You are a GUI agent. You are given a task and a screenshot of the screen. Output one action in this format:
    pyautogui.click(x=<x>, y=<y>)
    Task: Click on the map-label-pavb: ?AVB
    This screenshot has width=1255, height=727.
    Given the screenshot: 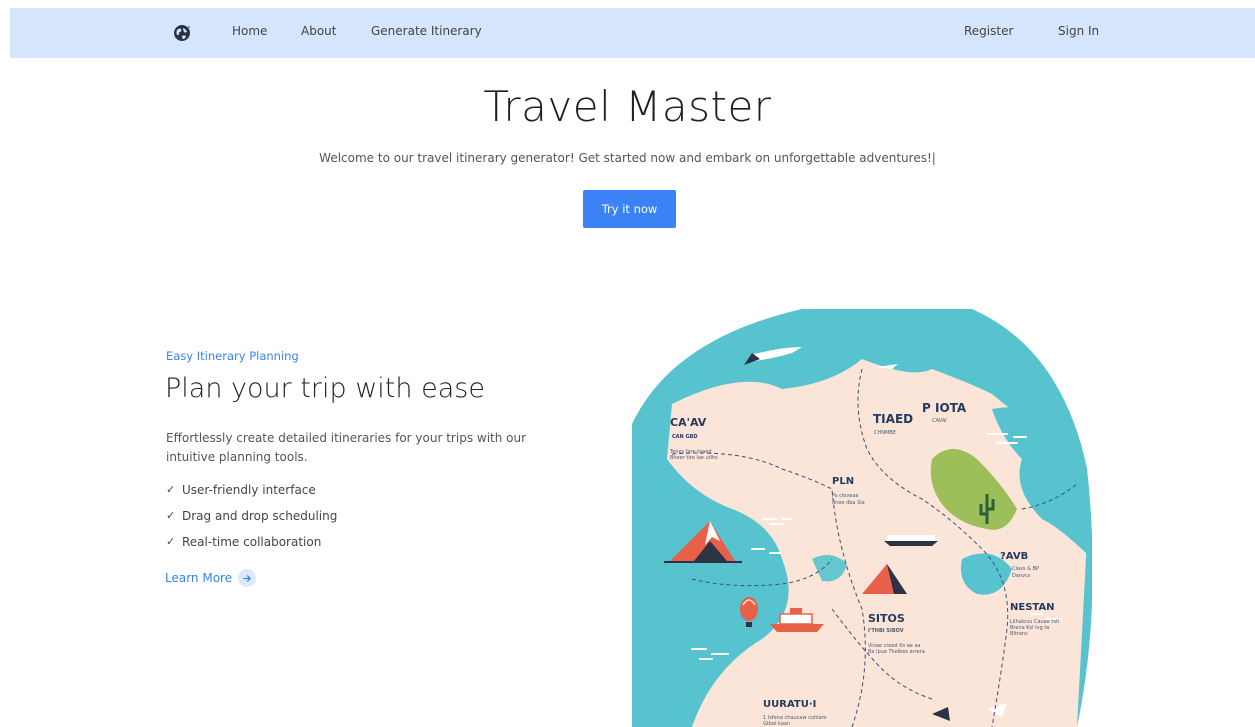 What is the action you would take?
    pyautogui.click(x=1014, y=556)
    